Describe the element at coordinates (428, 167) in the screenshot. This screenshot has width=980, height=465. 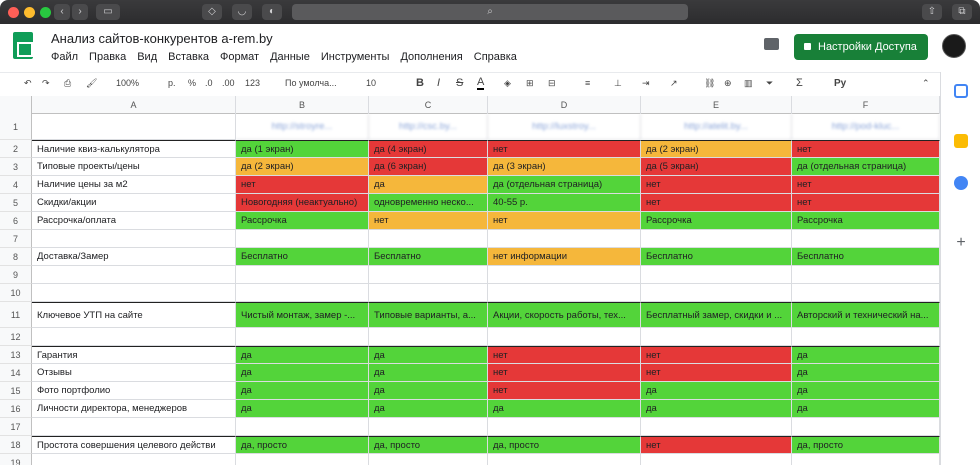
I see `cell-c3: да (6 экран)` at that location.